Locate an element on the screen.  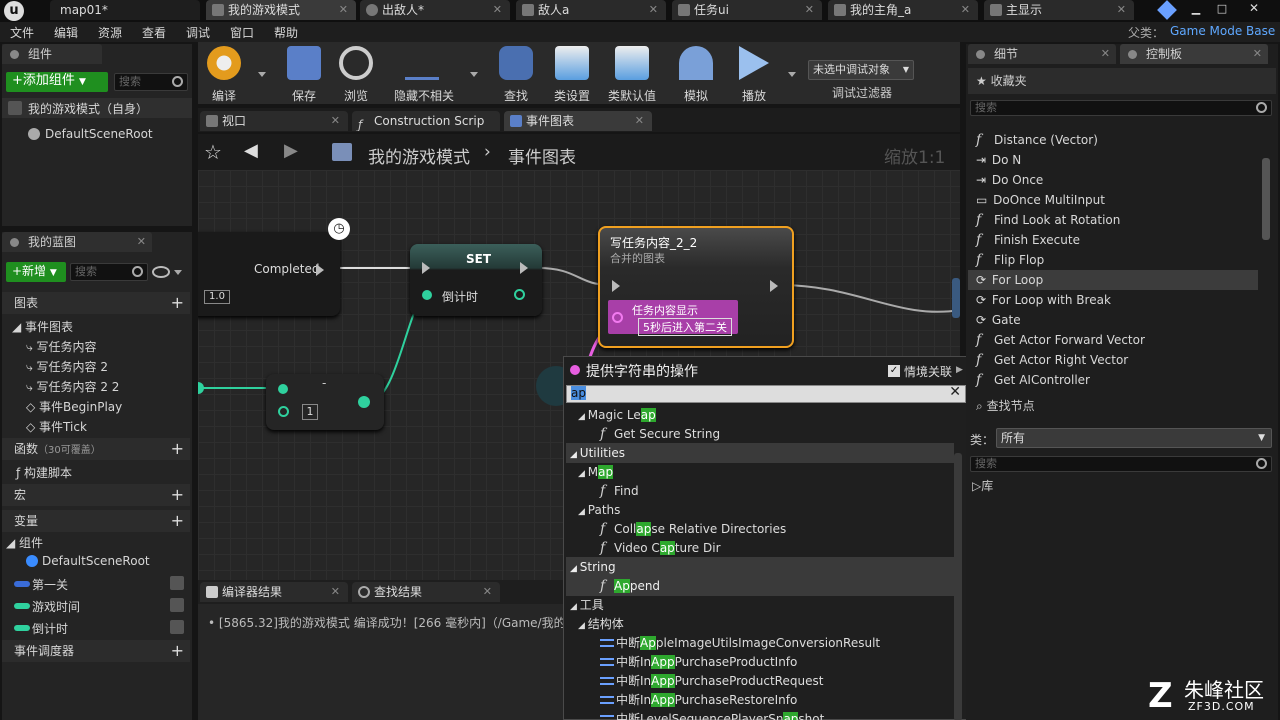
delay-node: Completed 1.0 is located at coordinates (269, 274).